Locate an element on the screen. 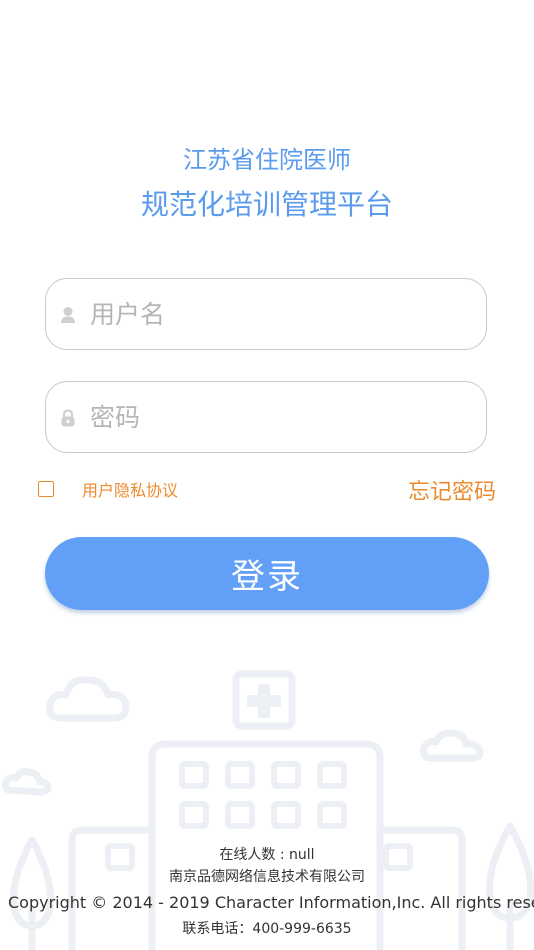  lock-icon is located at coordinates (68, 418).